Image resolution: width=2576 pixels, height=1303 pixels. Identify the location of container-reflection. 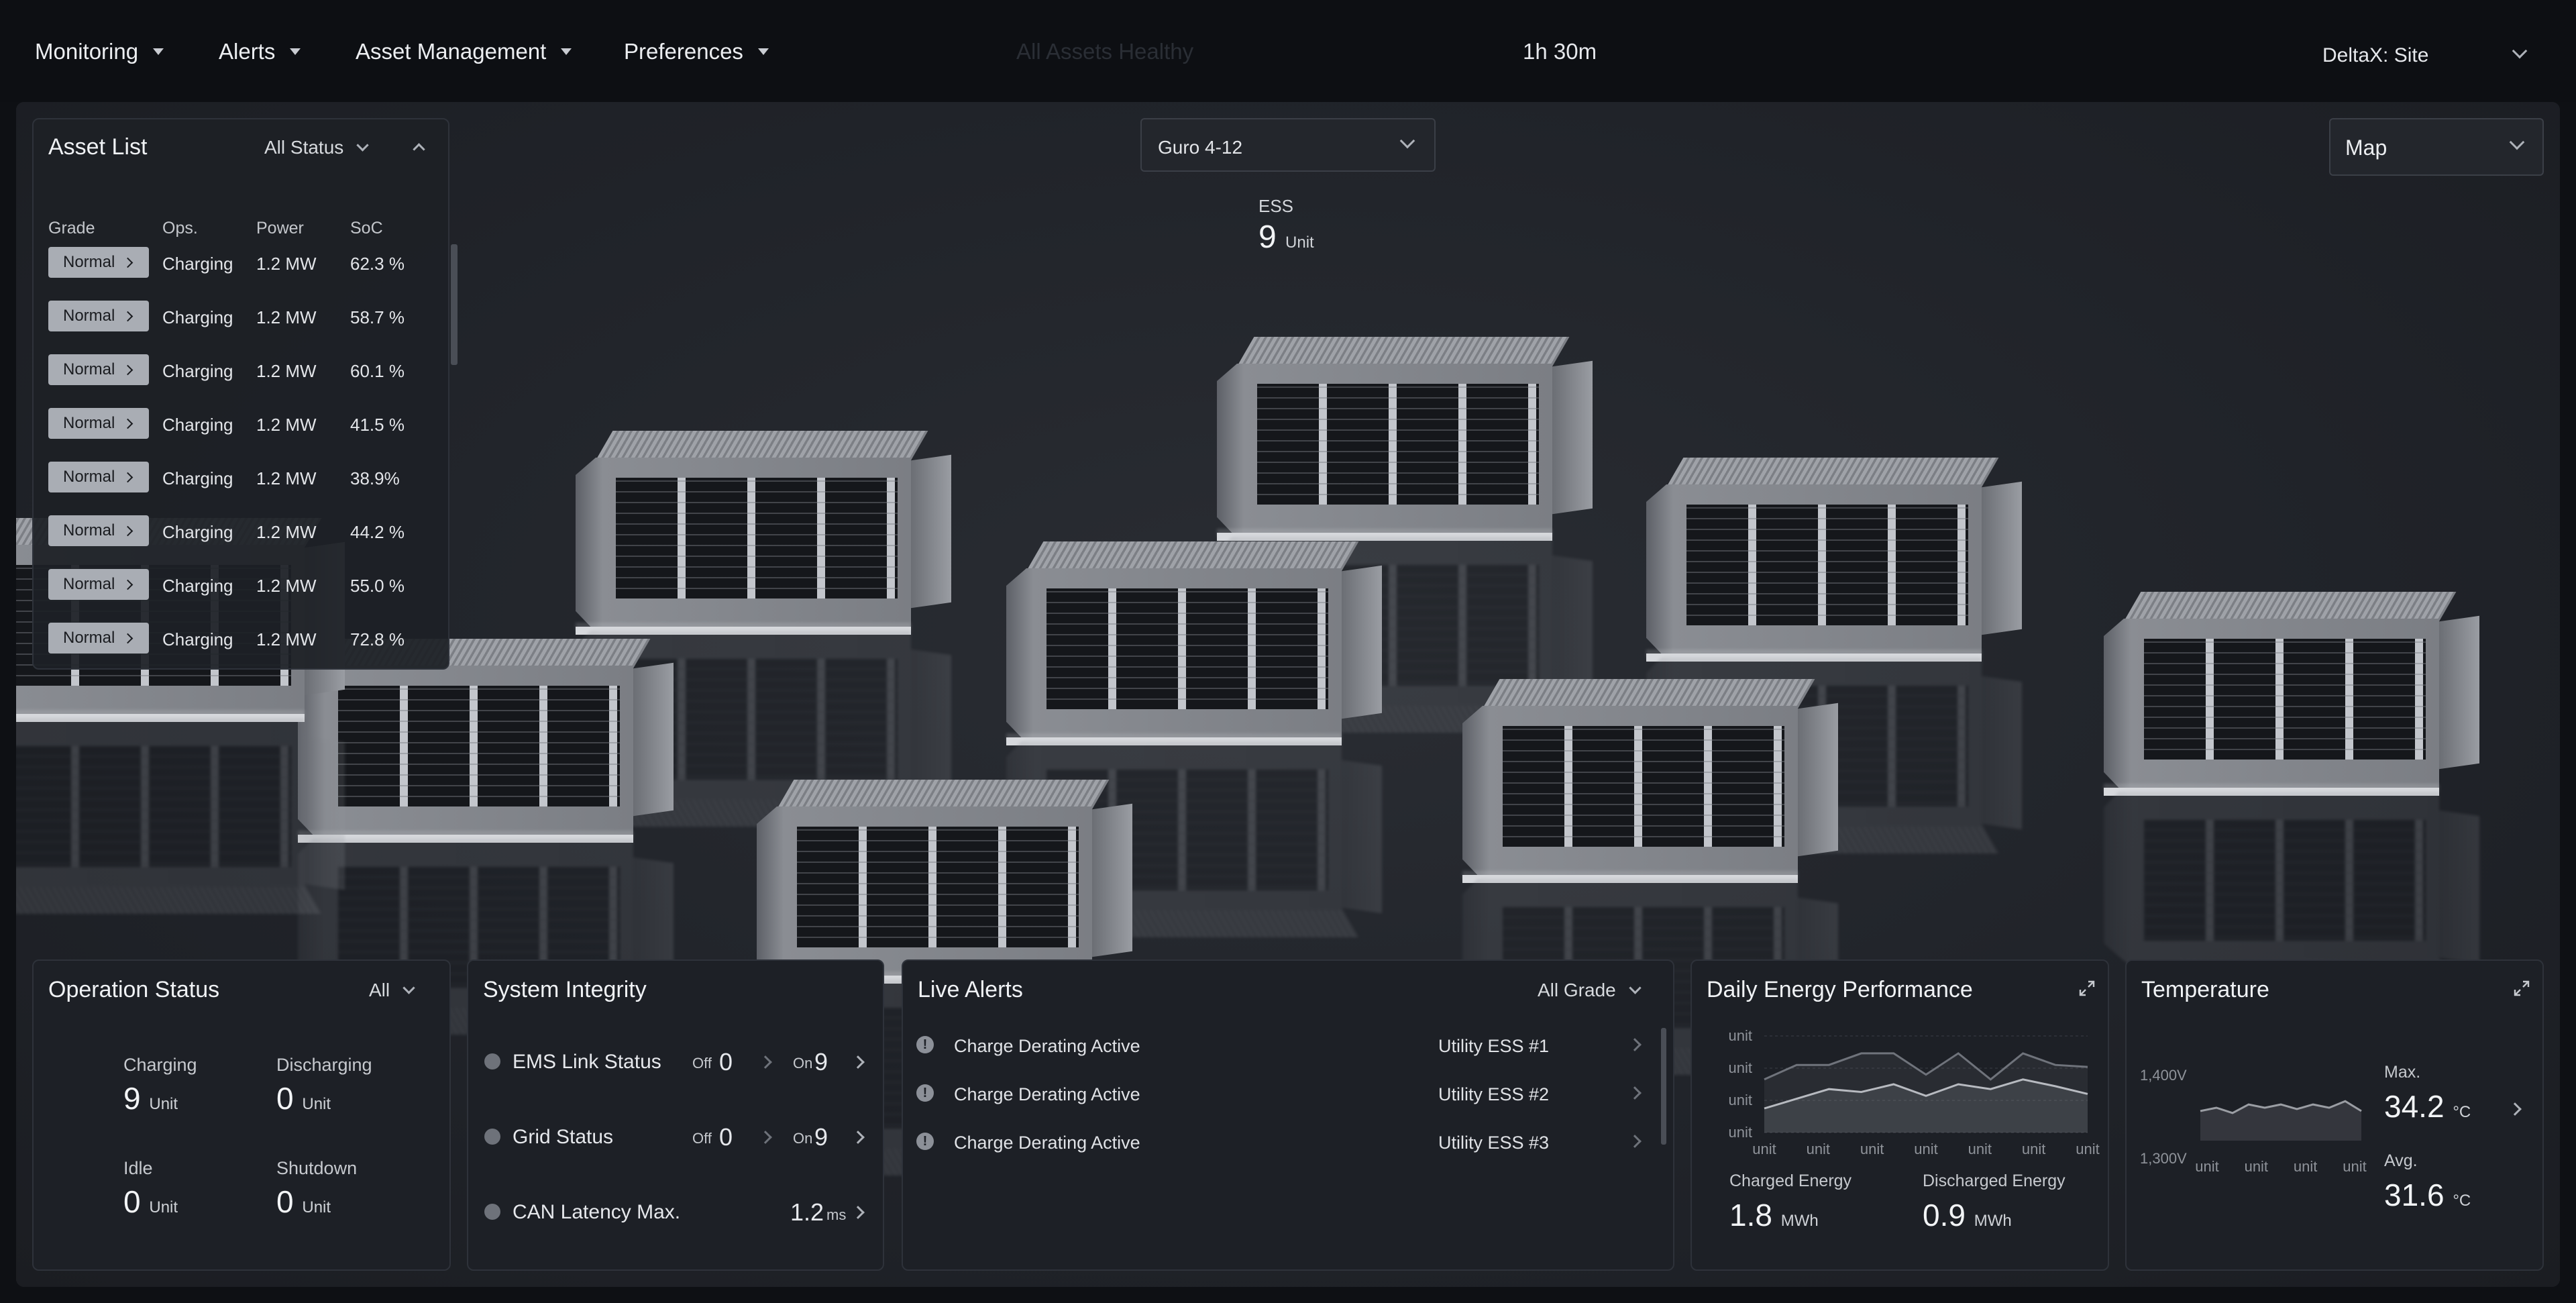
(2291, 886).